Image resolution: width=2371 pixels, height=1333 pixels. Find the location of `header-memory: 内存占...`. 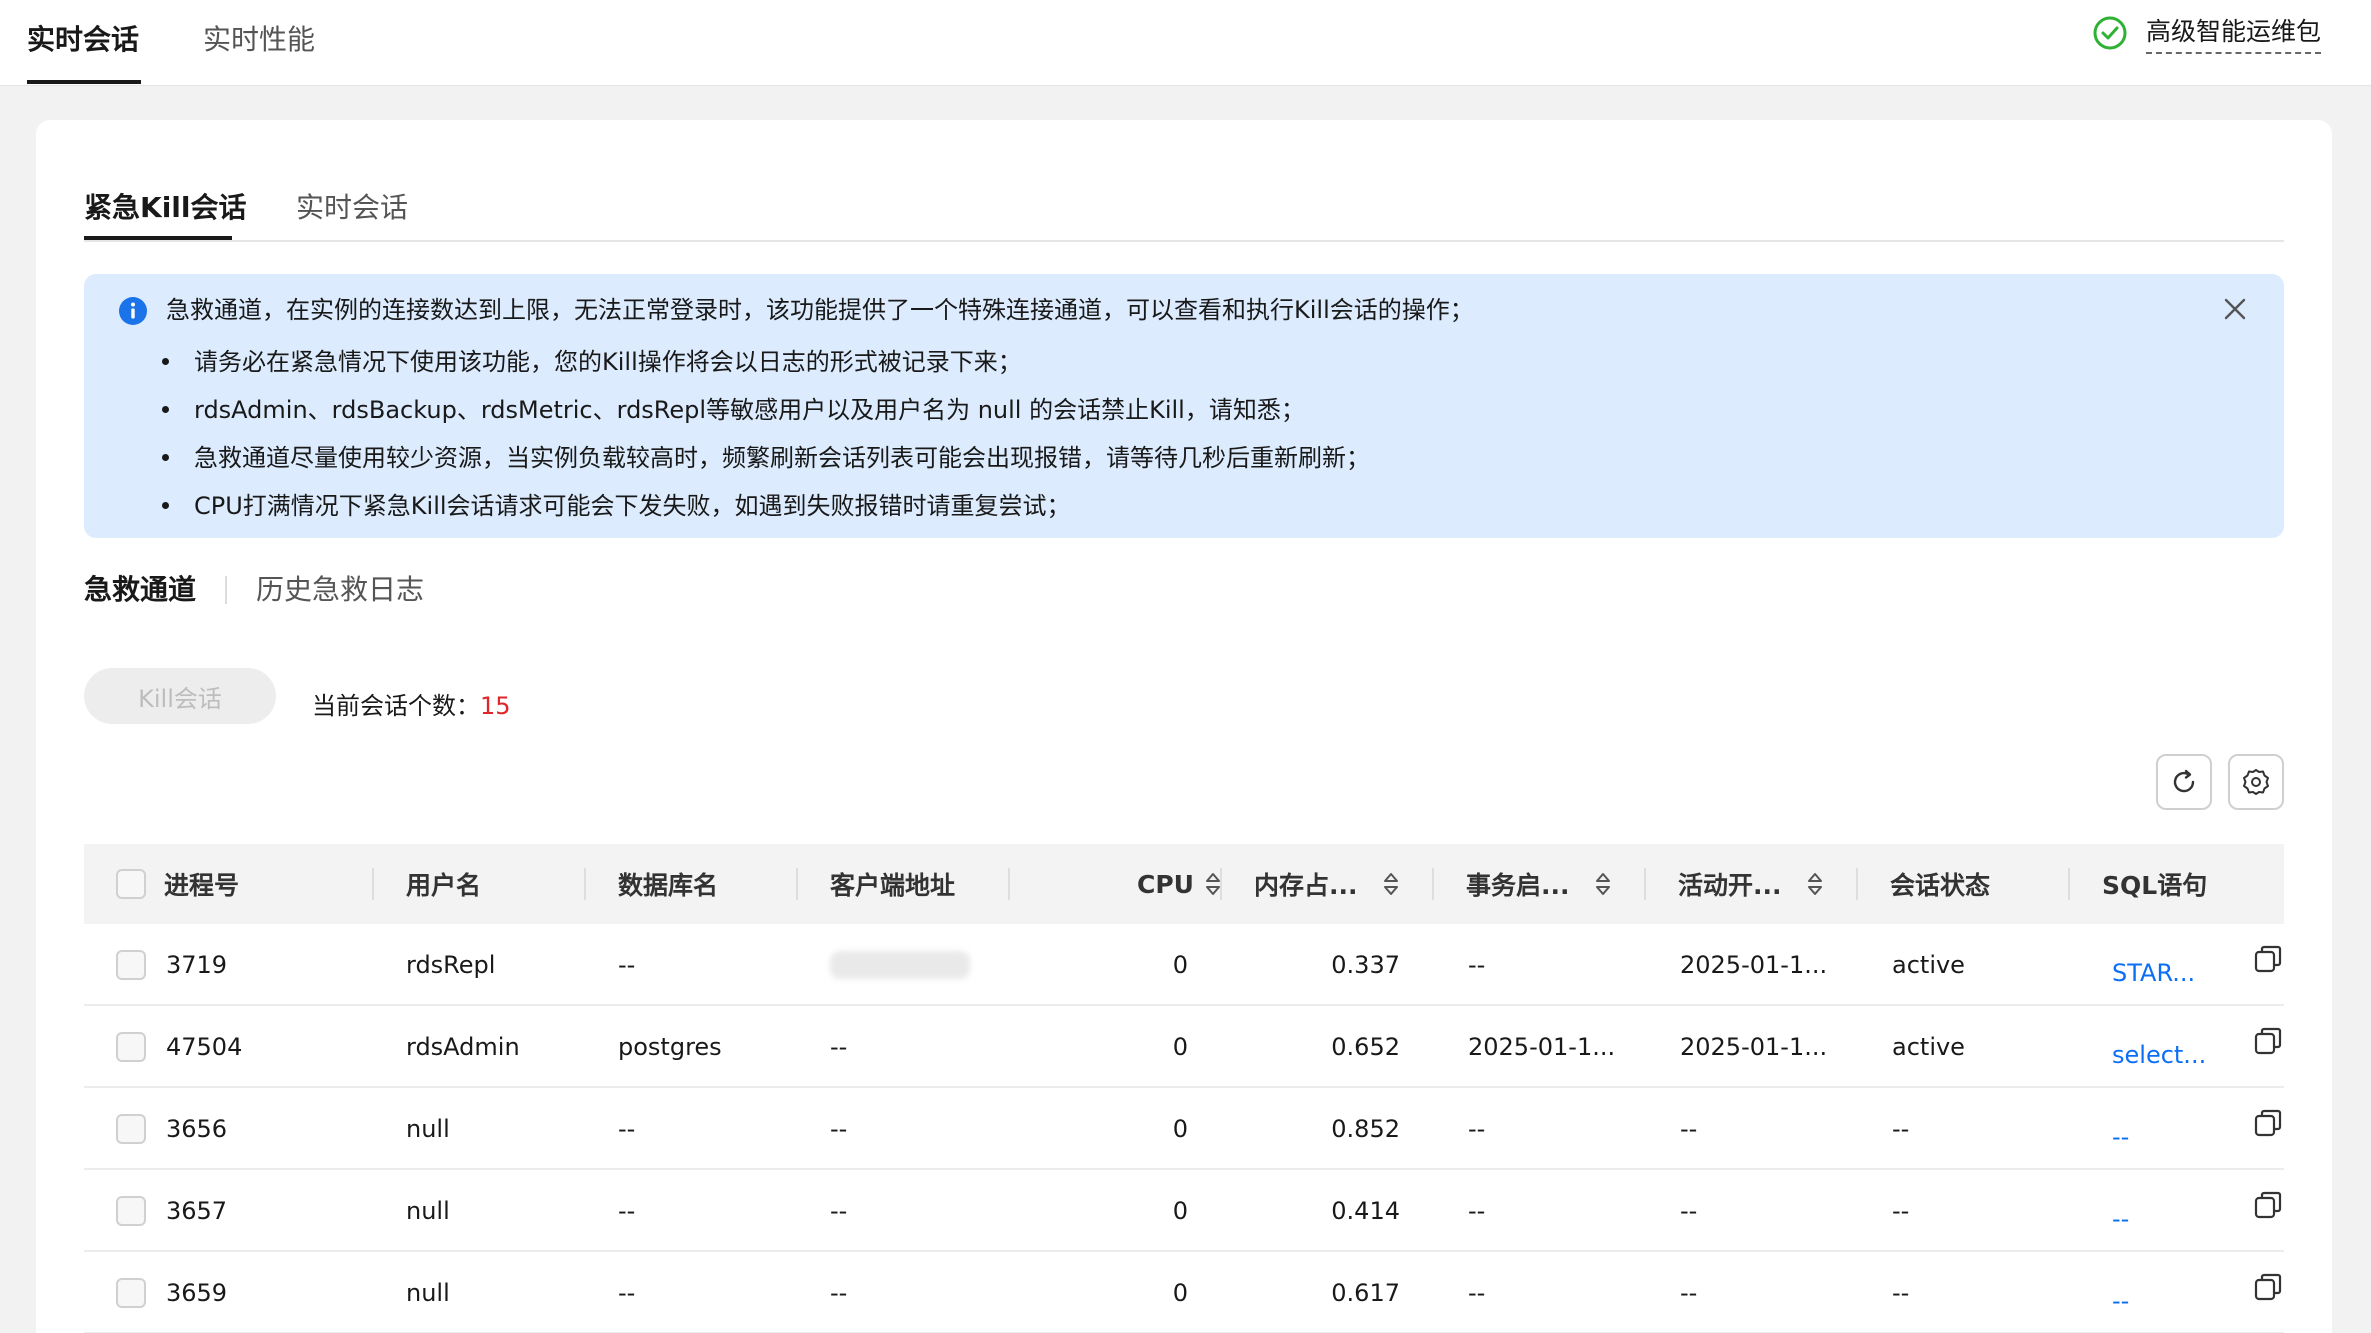

header-memory: 内存占... is located at coordinates (1327, 884).